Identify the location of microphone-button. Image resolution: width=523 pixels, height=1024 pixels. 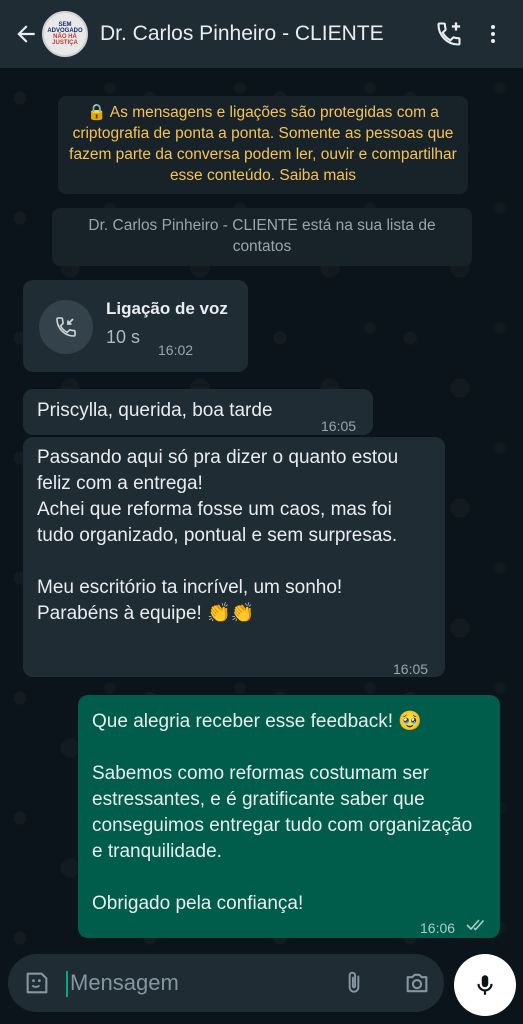
(485, 985).